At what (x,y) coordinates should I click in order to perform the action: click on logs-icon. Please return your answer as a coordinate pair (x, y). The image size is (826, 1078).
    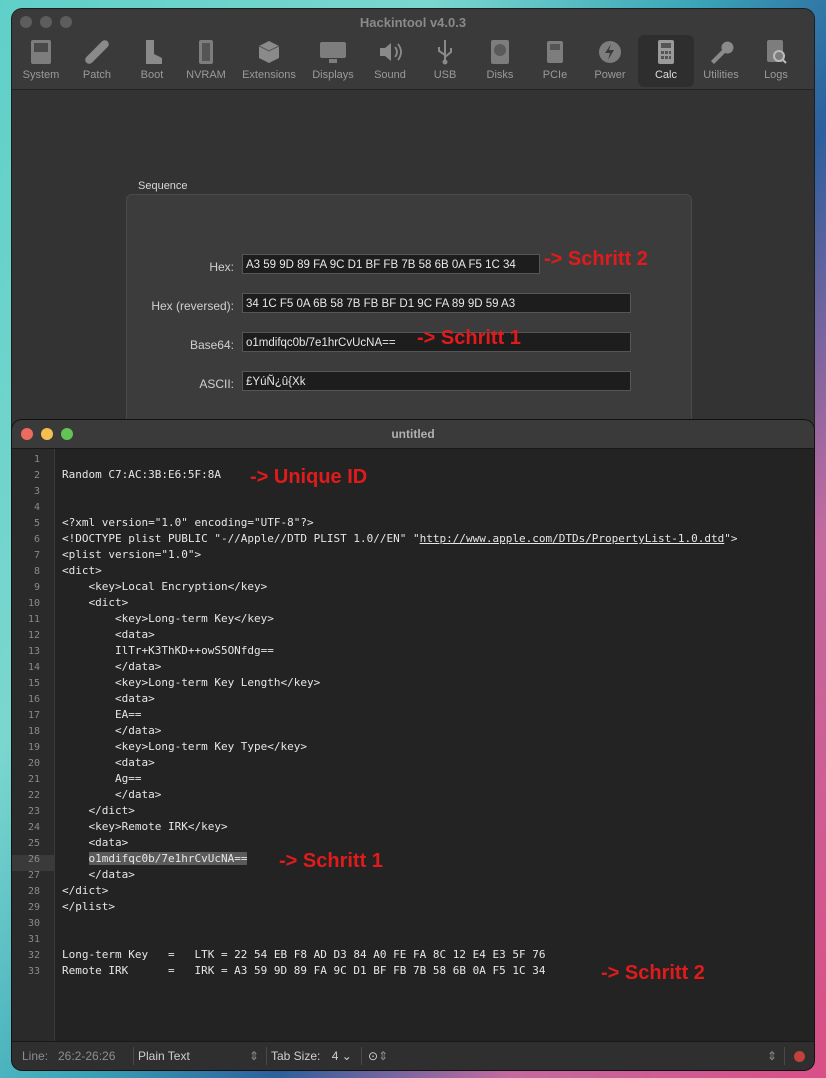
    Looking at the image, I should click on (776, 52).